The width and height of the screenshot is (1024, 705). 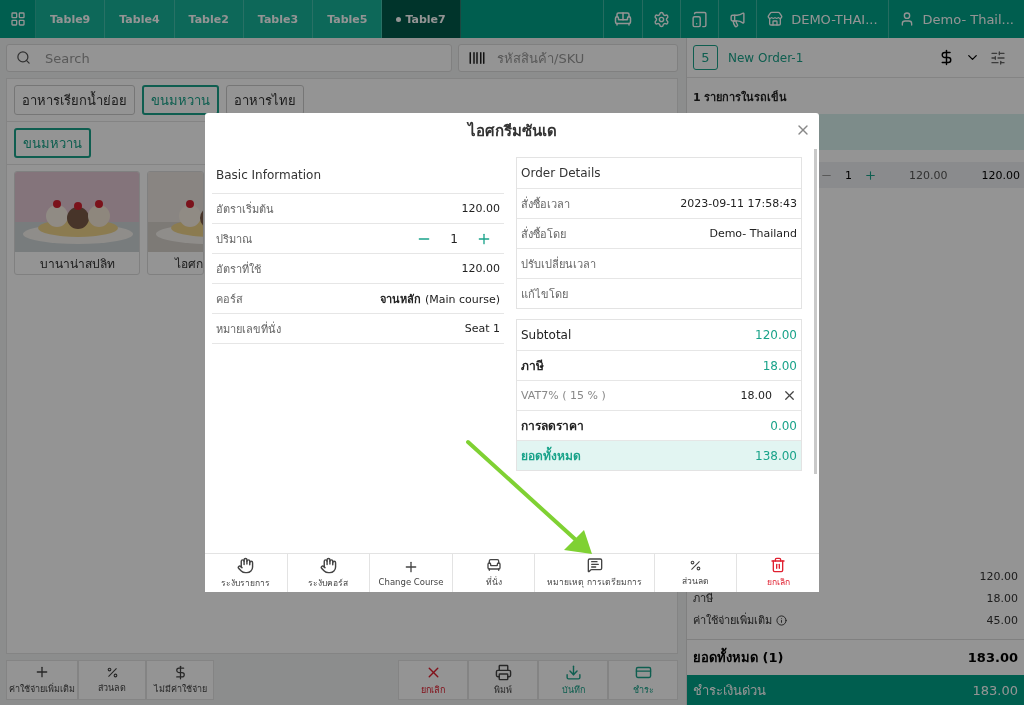 What do you see at coordinates (234, 239) in the screenshot?
I see `field-label: ปริมาณ` at bounding box center [234, 239].